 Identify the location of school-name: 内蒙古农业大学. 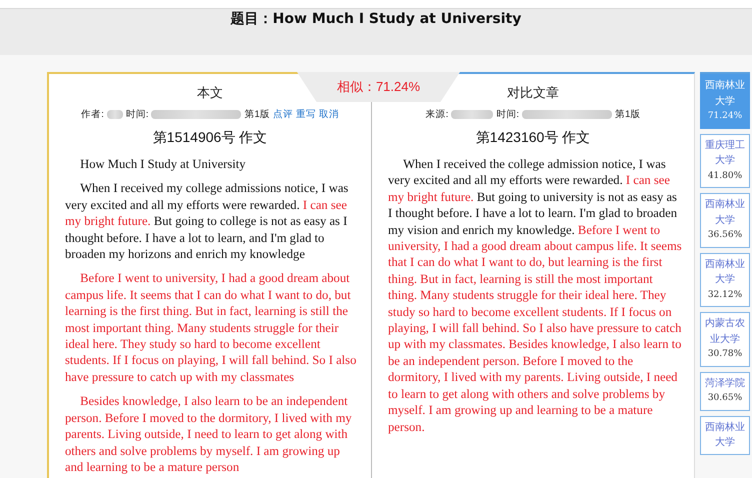
(725, 331).